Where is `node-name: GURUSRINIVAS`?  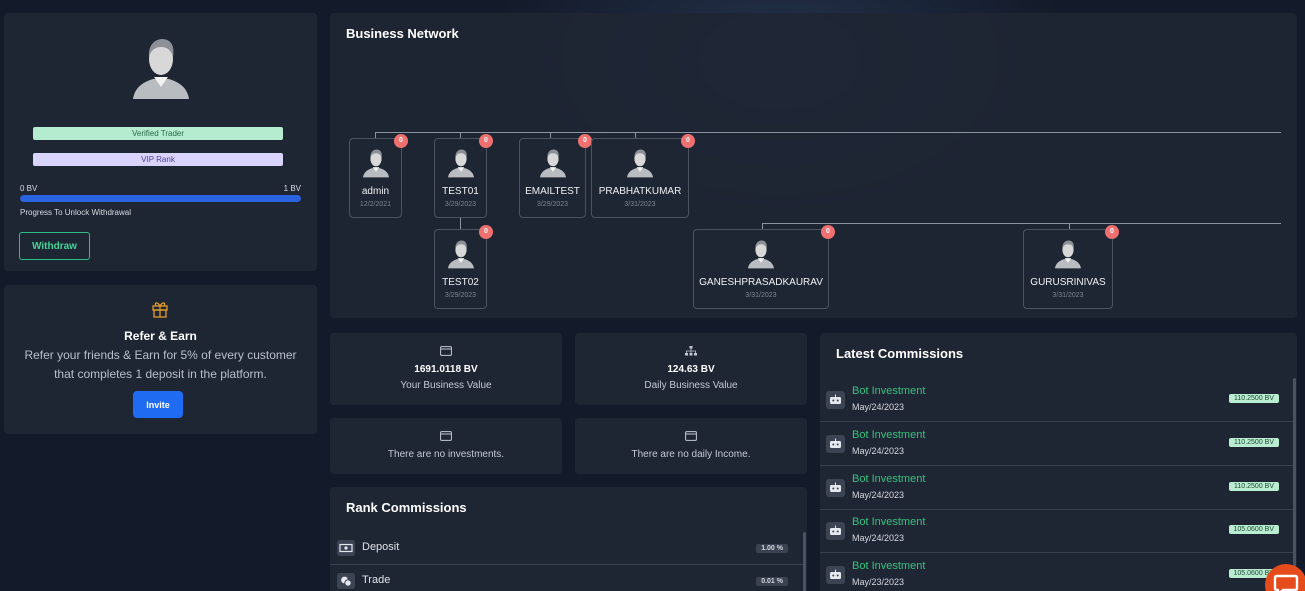 node-name: GURUSRINIVAS is located at coordinates (1068, 282).